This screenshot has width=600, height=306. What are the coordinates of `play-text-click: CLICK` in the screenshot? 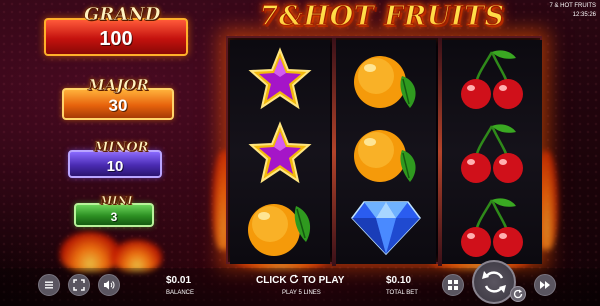 It's located at (271, 280).